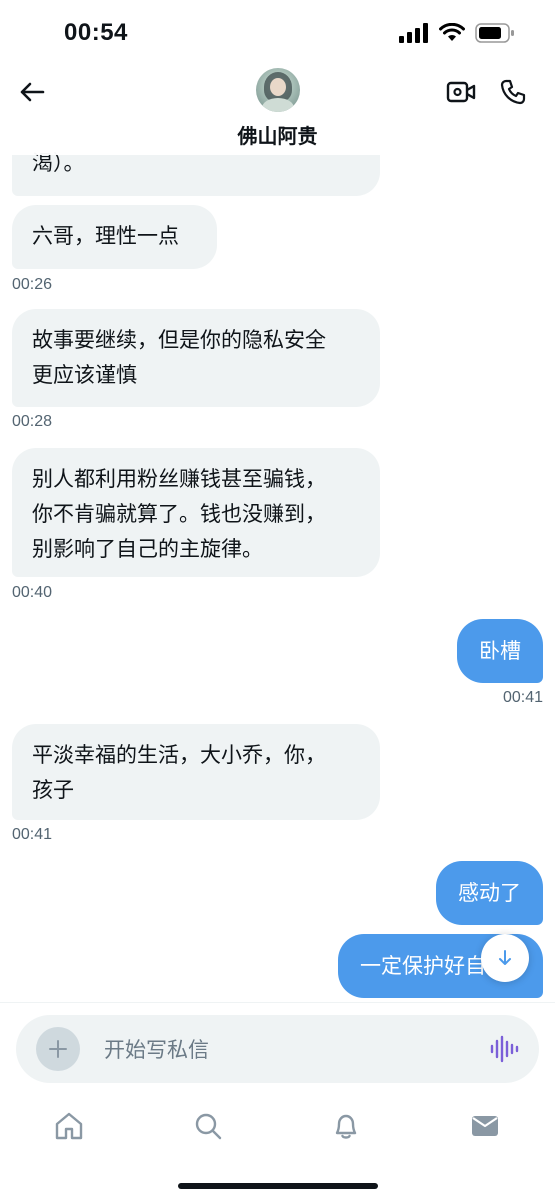 The height and width of the screenshot is (1200, 555). I want to click on message-bubble-outgoing: 感动了, so click(489, 893).